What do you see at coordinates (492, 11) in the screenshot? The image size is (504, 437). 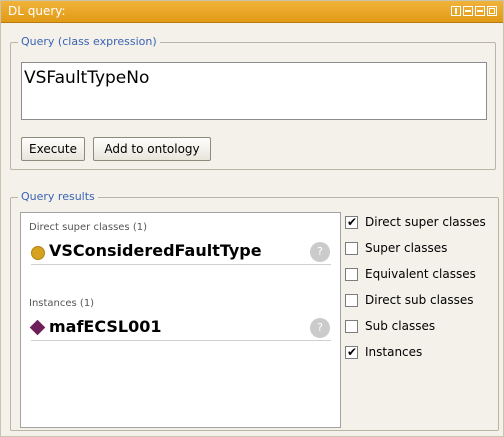 I see `close-icon` at bounding box center [492, 11].